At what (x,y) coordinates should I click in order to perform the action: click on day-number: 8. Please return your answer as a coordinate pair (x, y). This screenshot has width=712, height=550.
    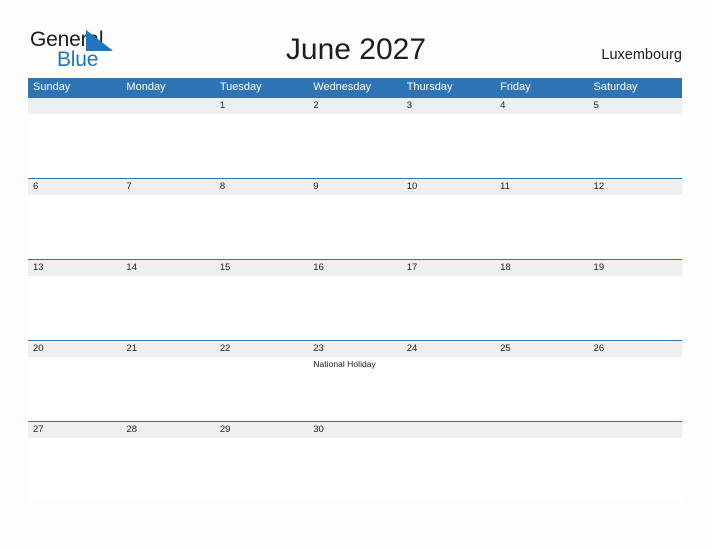
    Looking at the image, I should click on (261, 187).